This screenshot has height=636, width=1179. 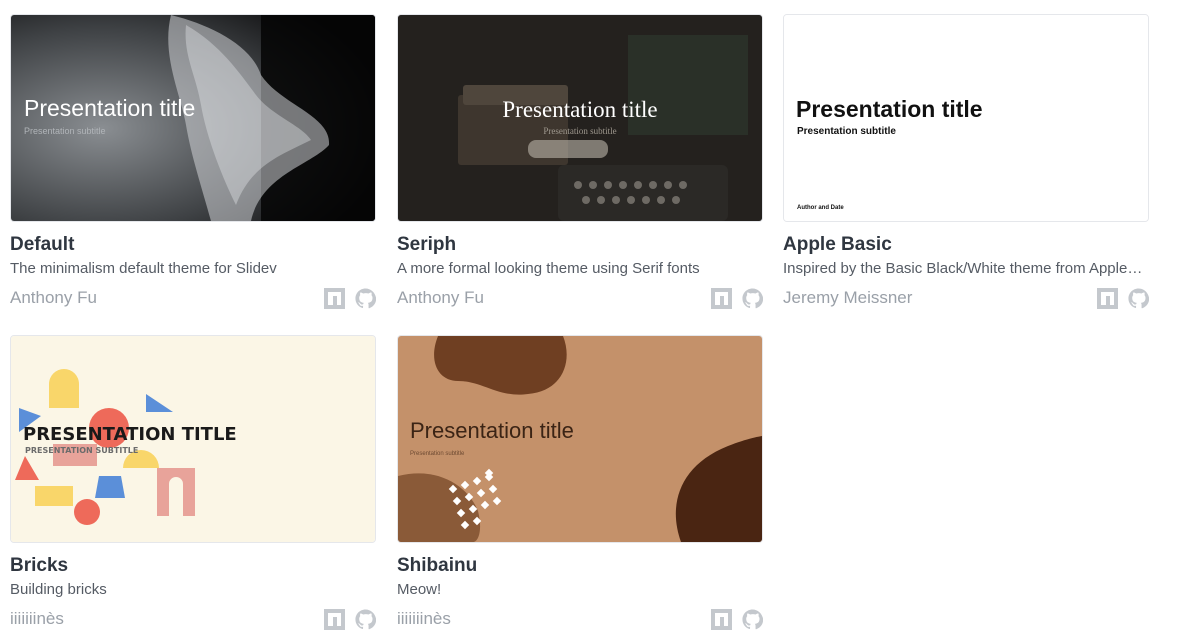 I want to click on theme-author: Jeremy Meissner, so click(x=847, y=298).